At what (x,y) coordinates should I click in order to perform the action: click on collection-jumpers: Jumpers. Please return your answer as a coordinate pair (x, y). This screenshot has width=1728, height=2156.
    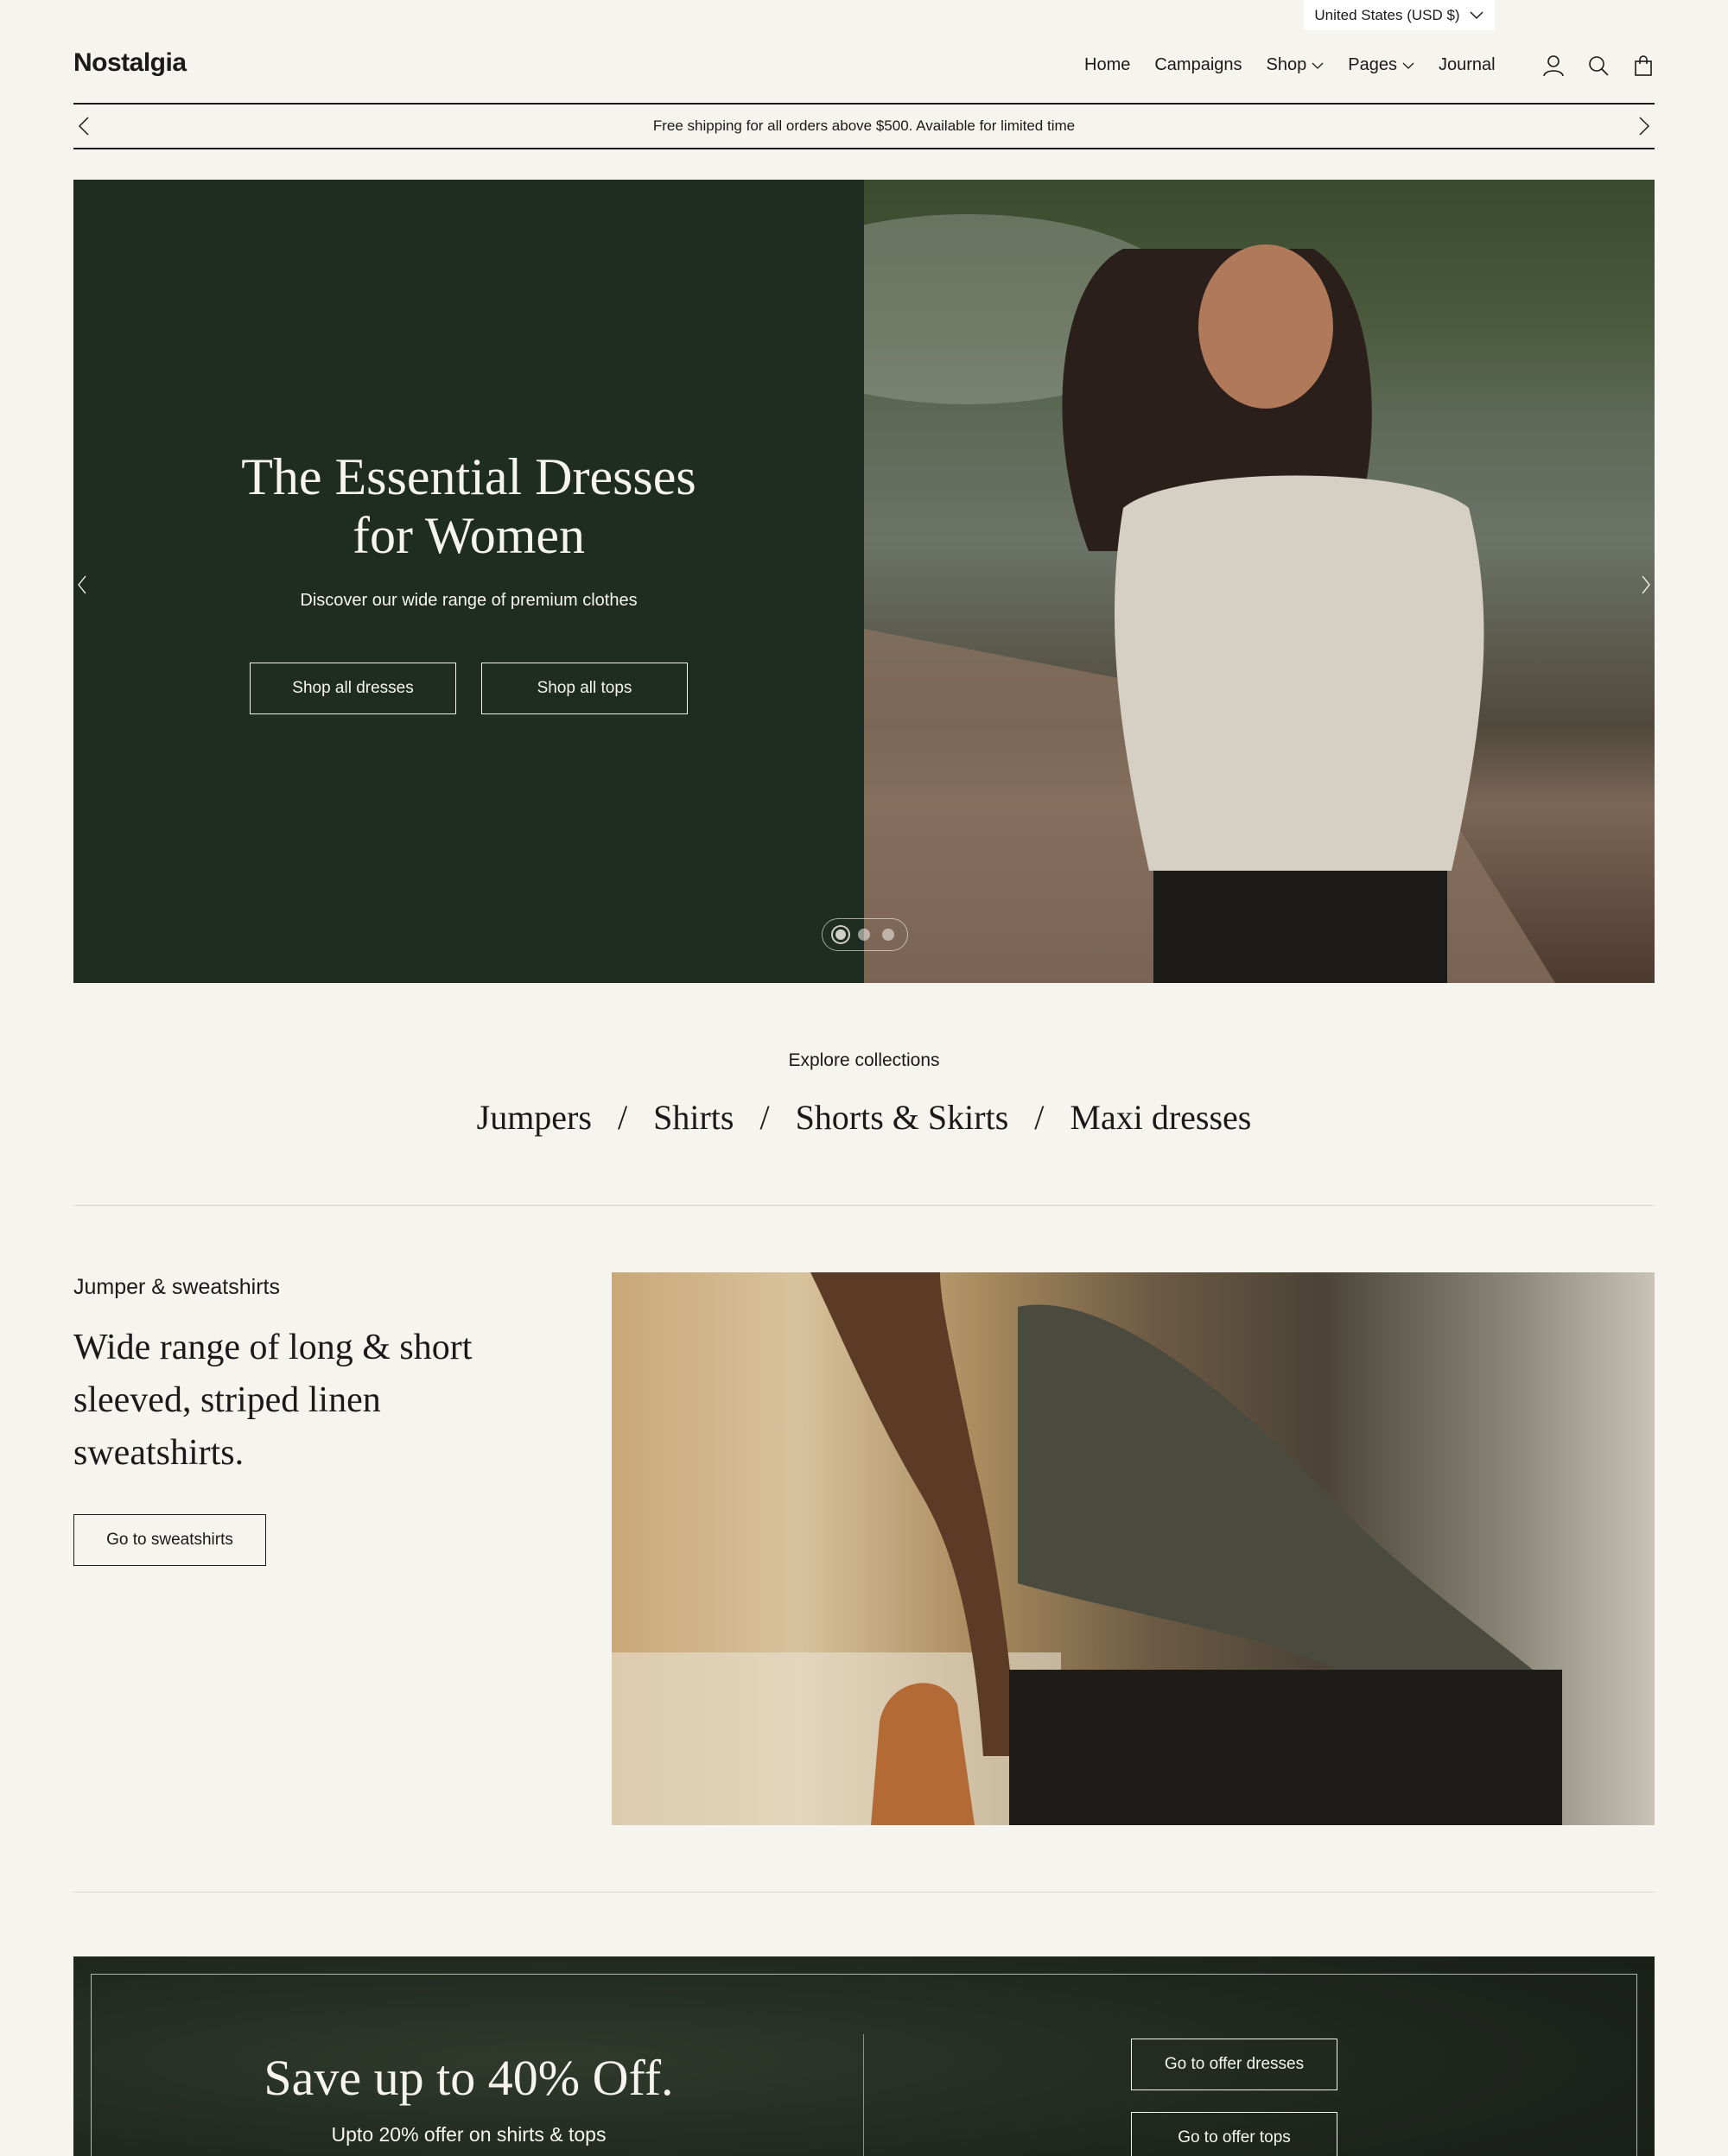
    Looking at the image, I should click on (534, 1117).